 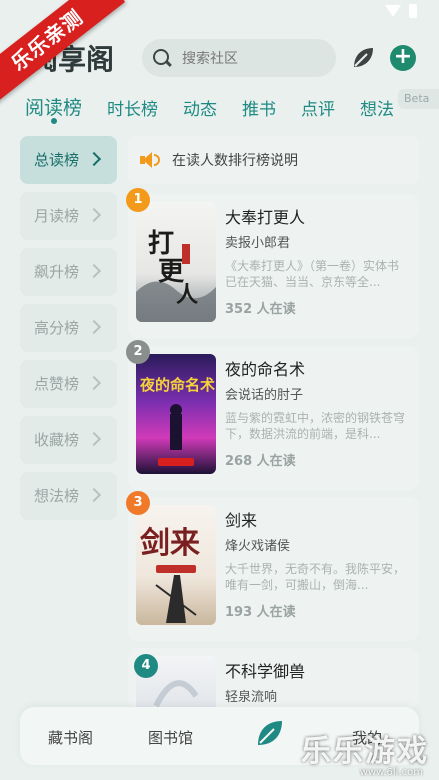 I want to click on corner-ribbon: 乐乐亲测, so click(x=65, y=60).